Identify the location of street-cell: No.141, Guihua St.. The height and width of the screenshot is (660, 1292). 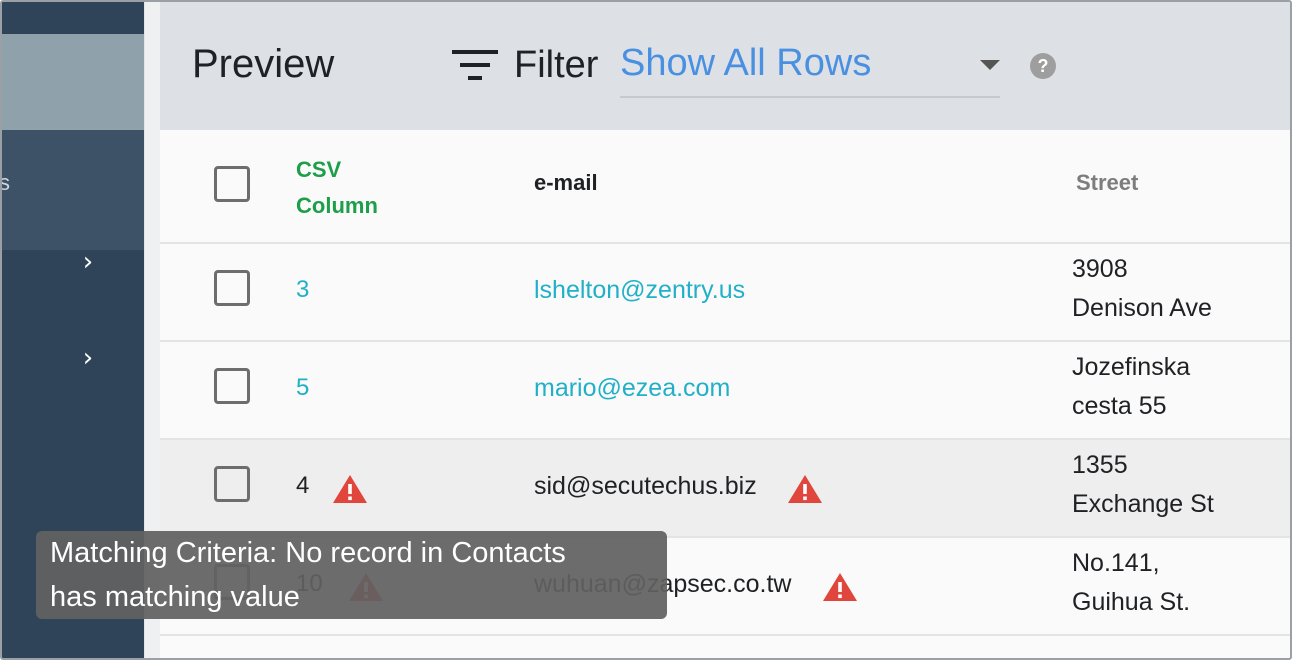
(1131, 583).